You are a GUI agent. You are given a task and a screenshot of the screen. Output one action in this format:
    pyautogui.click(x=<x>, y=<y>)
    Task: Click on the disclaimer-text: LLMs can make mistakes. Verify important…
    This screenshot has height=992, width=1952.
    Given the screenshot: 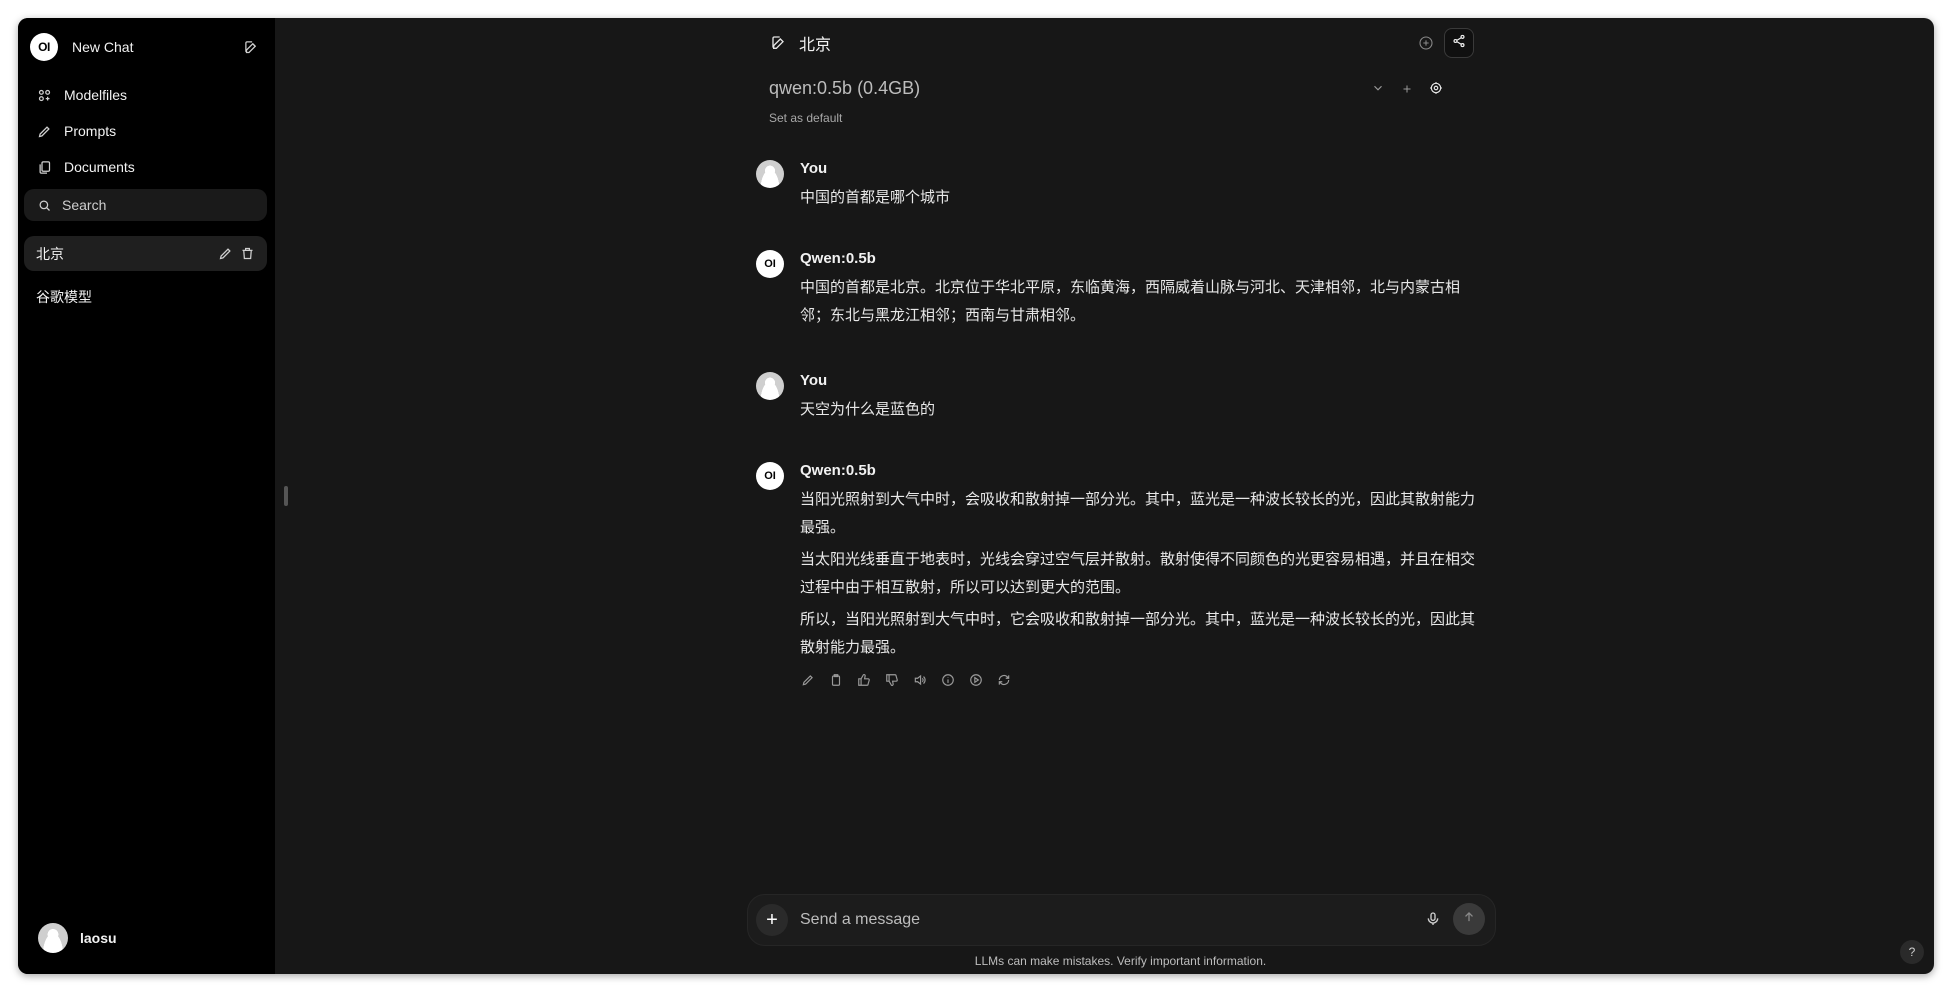 What is the action you would take?
    pyautogui.click(x=1120, y=961)
    